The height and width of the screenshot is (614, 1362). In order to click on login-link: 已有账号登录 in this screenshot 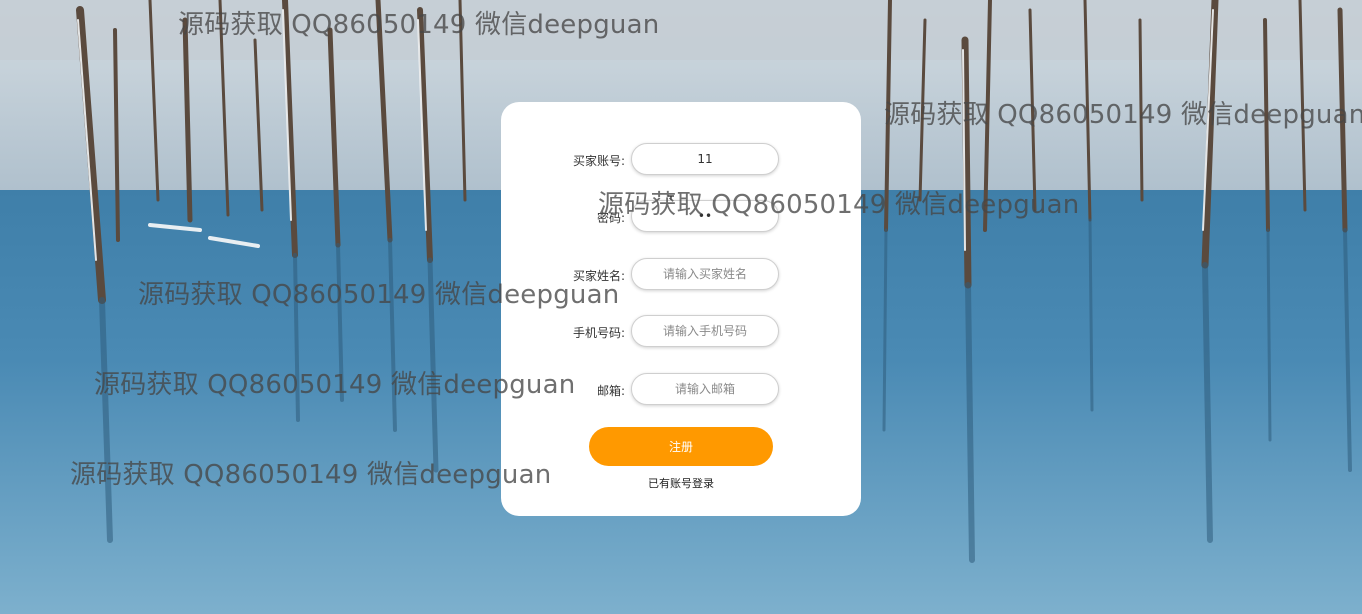, I will do `click(681, 483)`.